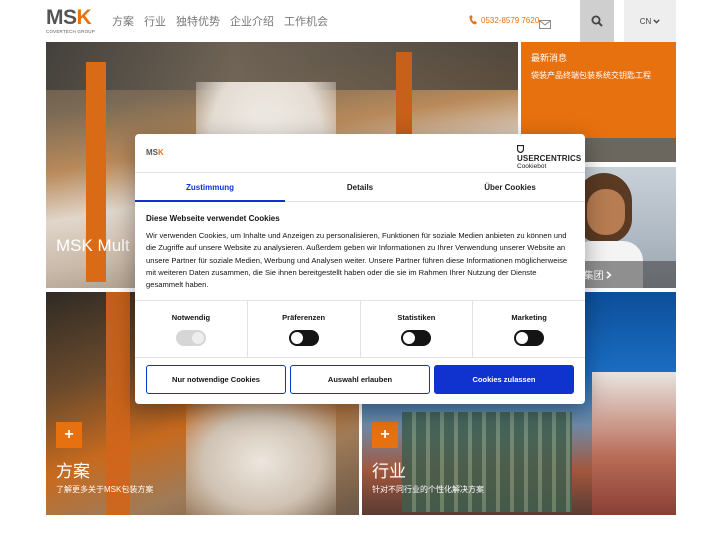  I want to click on news-title: 最新消息, so click(549, 58).